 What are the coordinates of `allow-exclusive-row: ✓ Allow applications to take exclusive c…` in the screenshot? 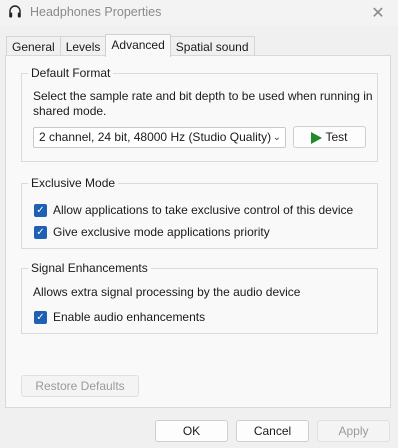 It's located at (193, 210).